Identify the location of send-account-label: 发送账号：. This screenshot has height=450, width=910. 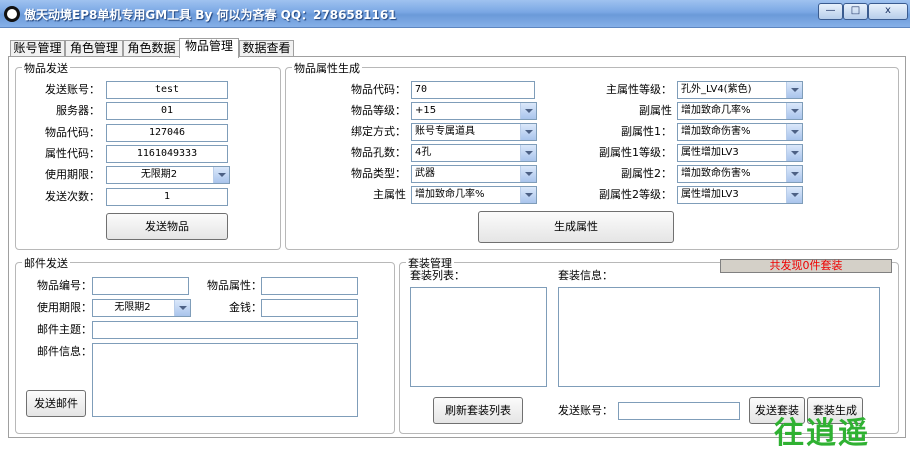
(72, 89).